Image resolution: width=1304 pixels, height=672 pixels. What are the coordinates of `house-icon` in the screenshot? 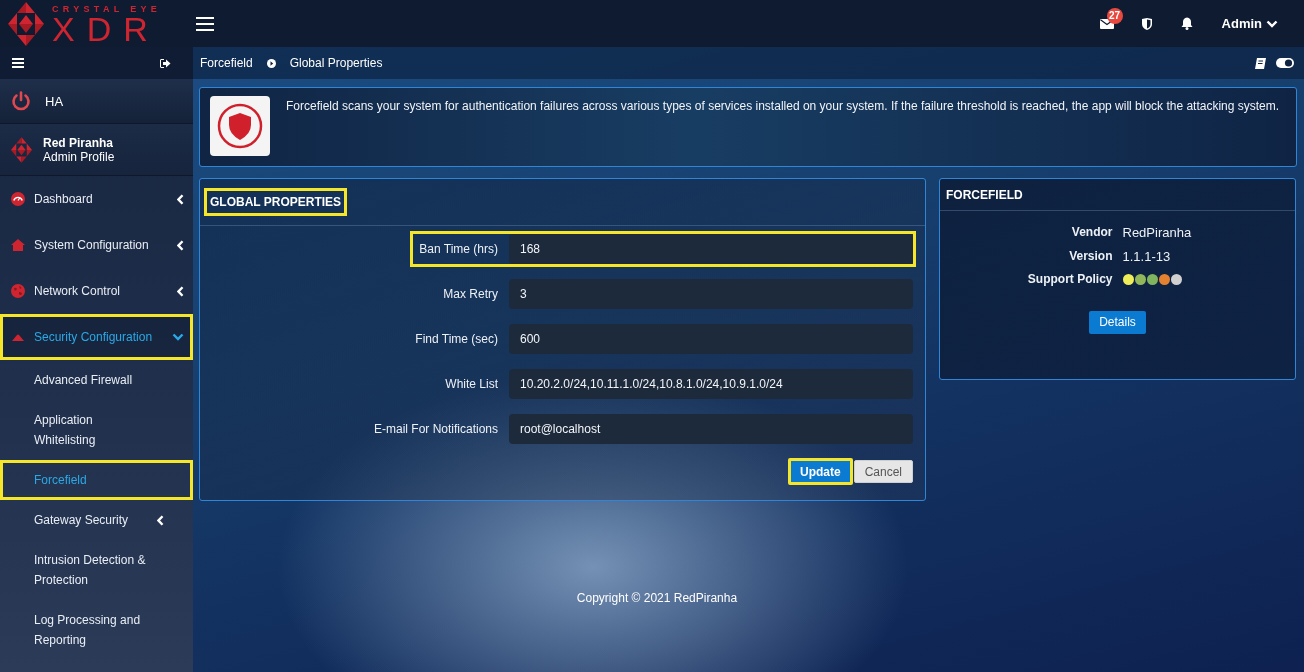 It's located at (18, 245).